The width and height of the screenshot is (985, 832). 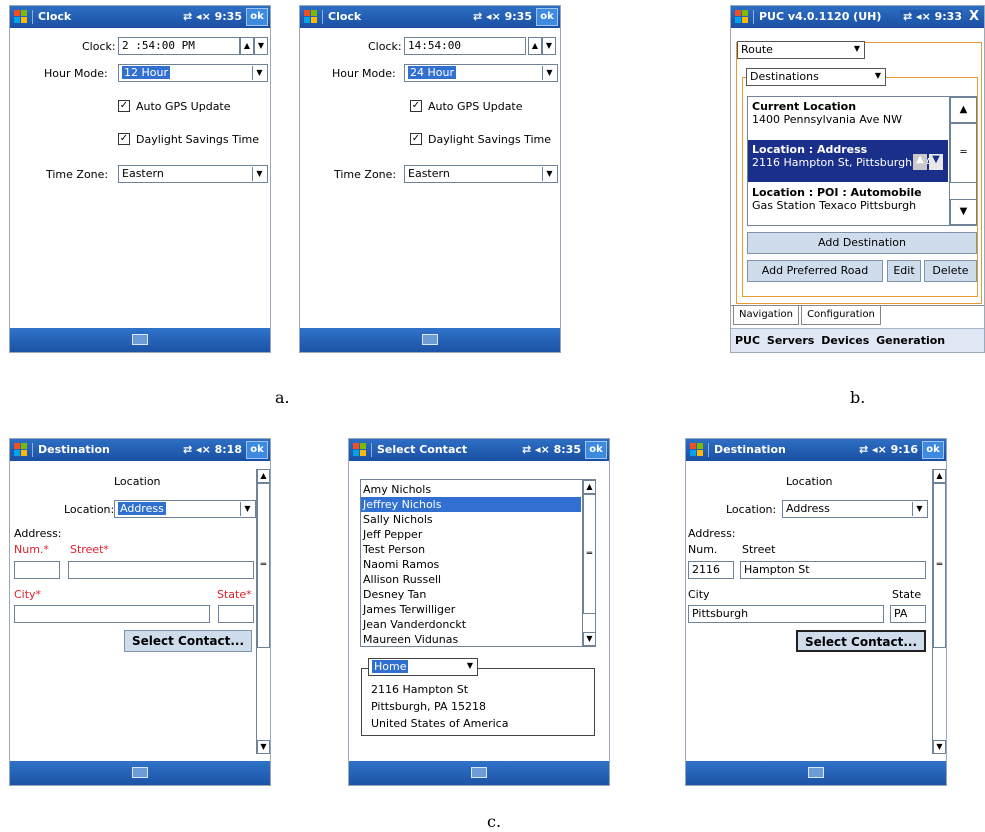 What do you see at coordinates (471, 534) in the screenshot?
I see `contact-list-item: Jeff Pepper` at bounding box center [471, 534].